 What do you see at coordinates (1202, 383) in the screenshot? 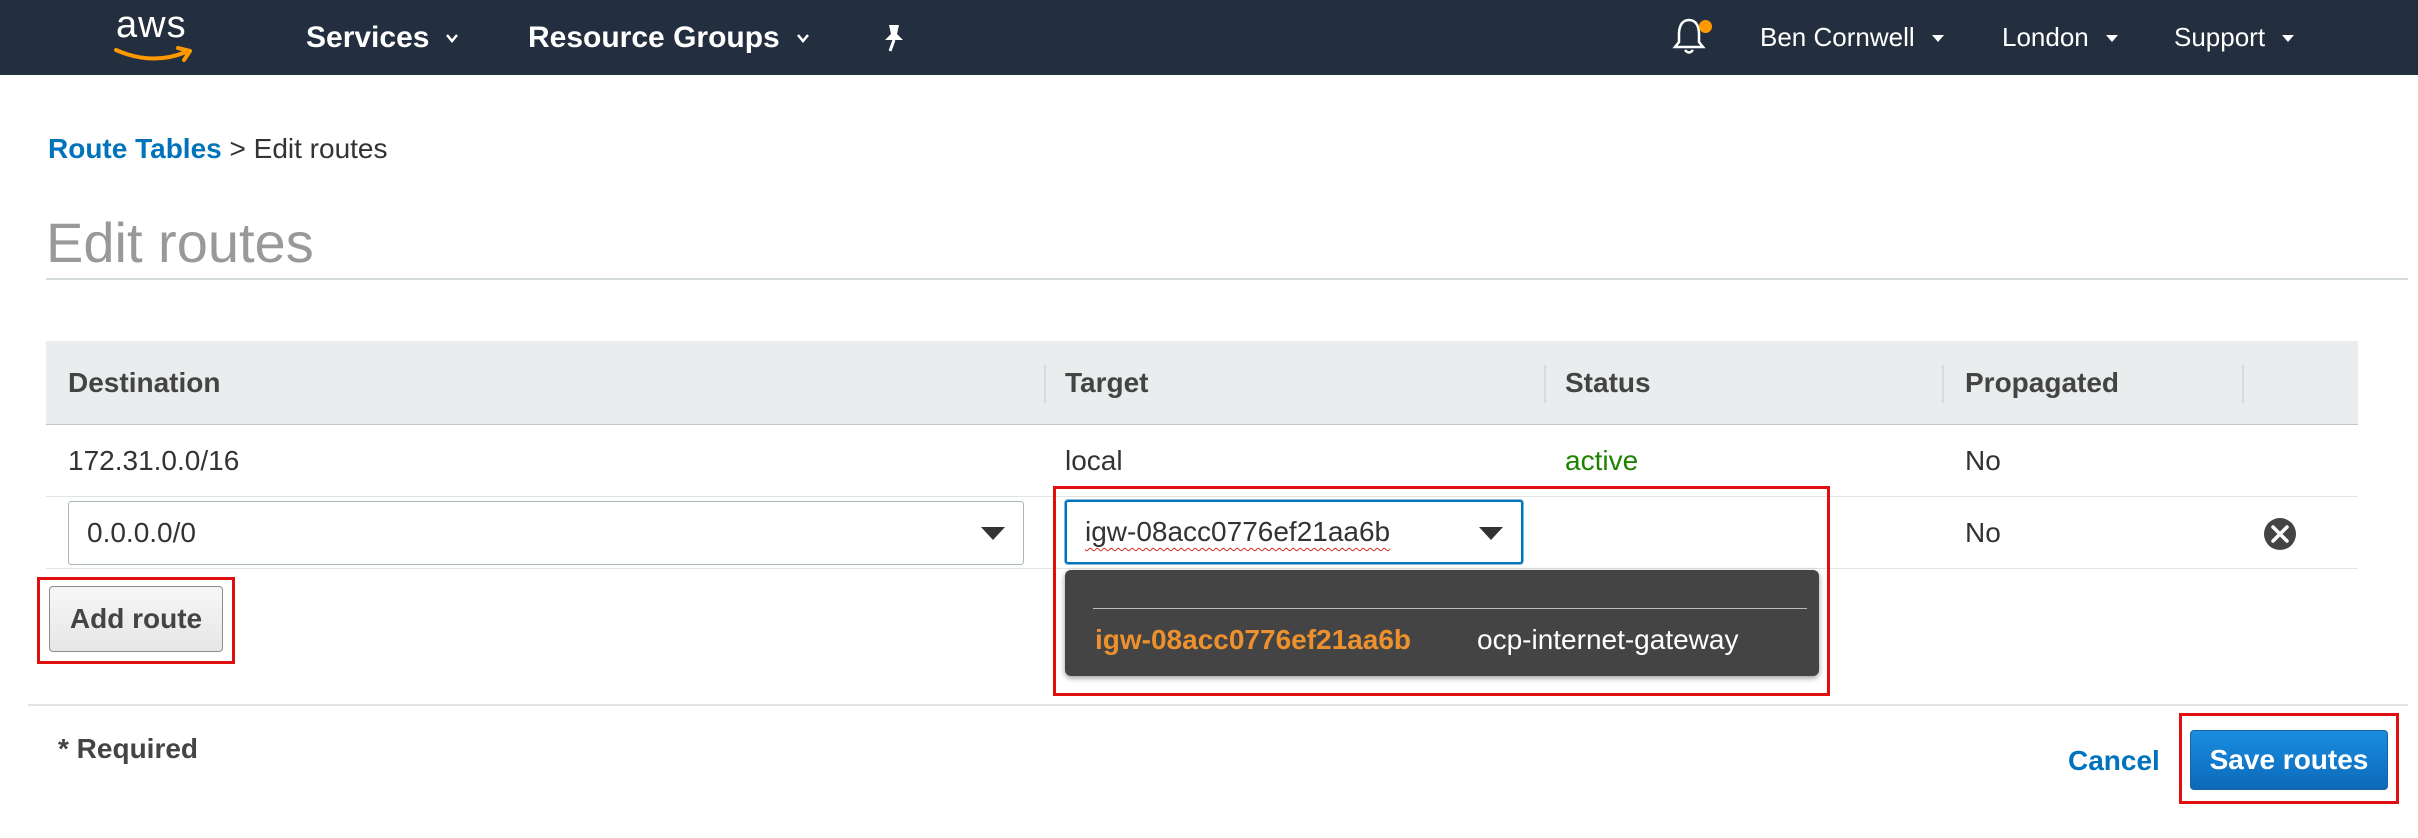
I see `routes-table-header: Destination Target Status Propagated` at bounding box center [1202, 383].